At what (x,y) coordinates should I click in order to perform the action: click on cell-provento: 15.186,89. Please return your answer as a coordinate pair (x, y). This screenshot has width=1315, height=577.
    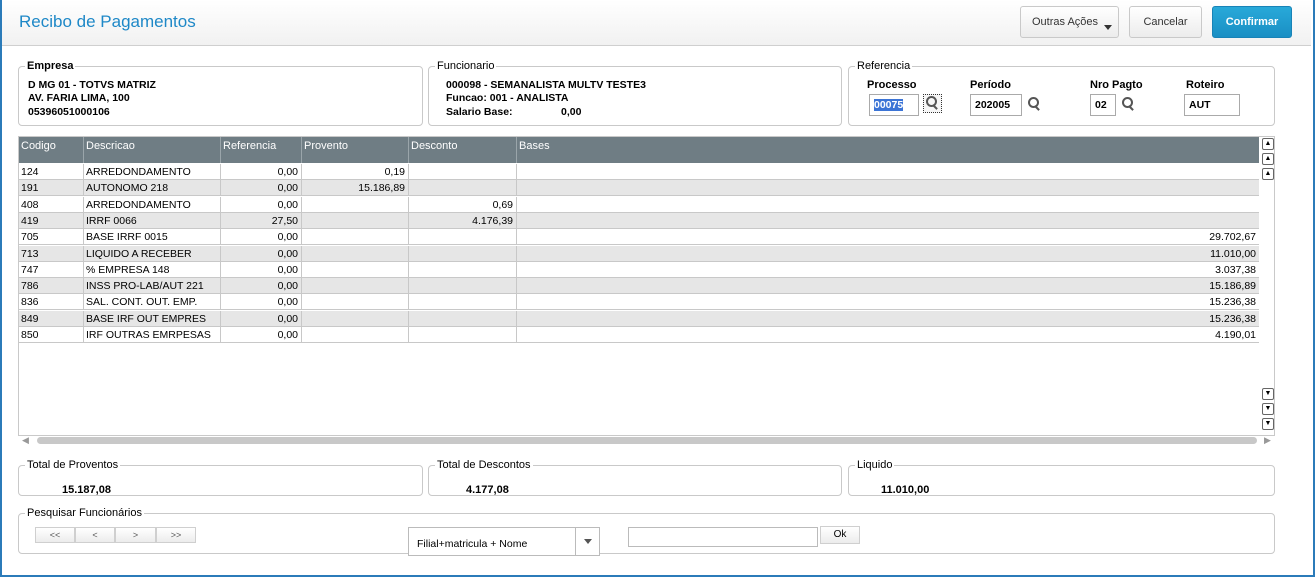
    Looking at the image, I should click on (355, 188).